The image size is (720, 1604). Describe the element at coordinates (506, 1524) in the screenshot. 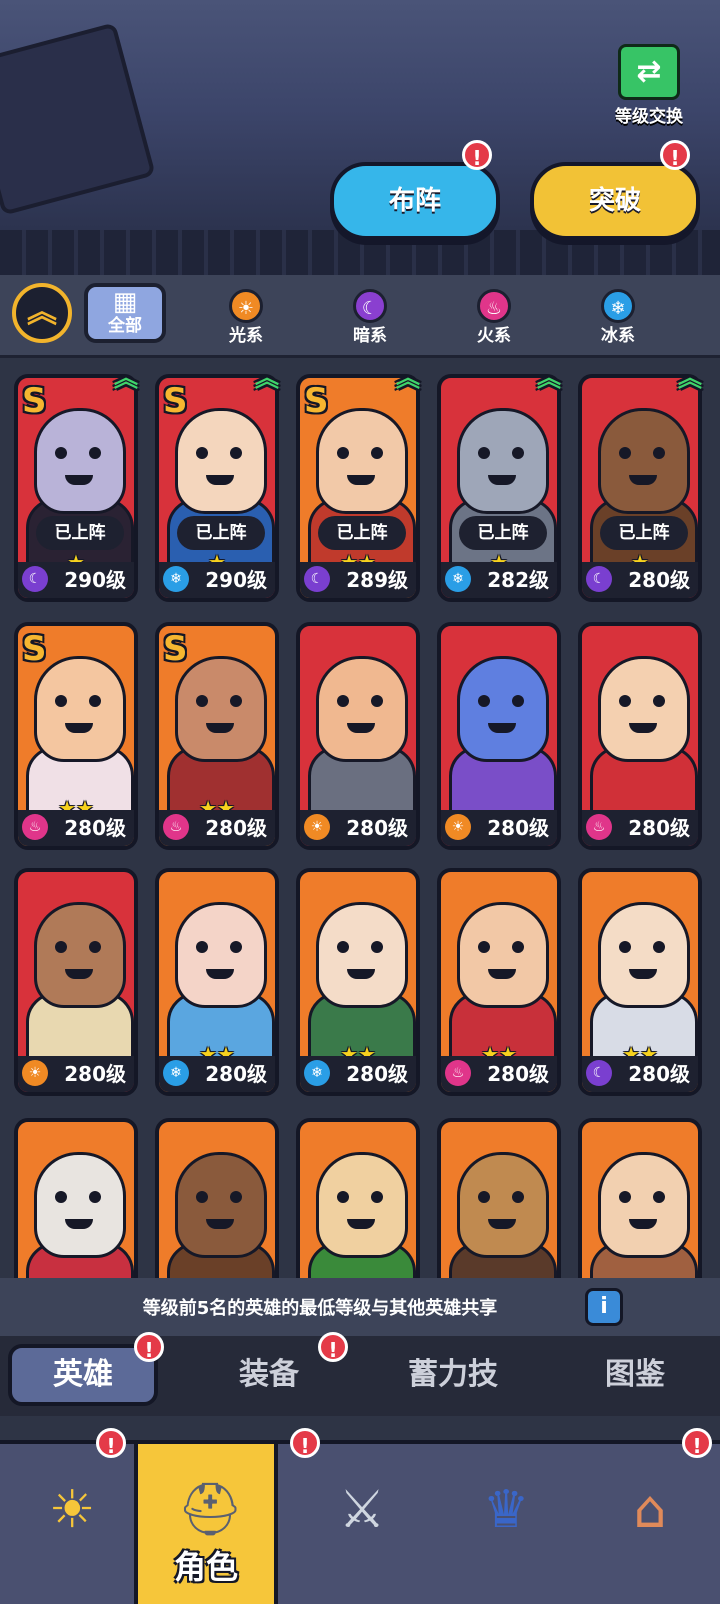

I see `nav-guild: ♛` at that location.